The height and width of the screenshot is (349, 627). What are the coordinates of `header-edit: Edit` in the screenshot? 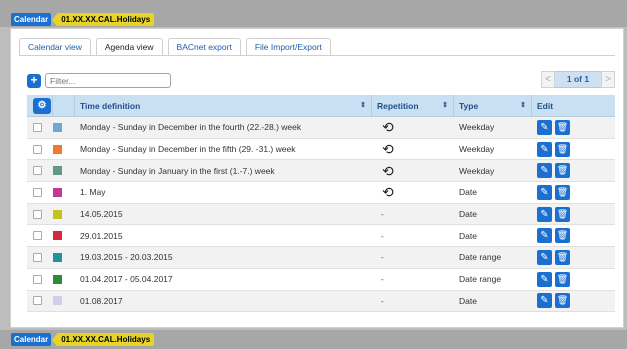 It's located at (573, 106).